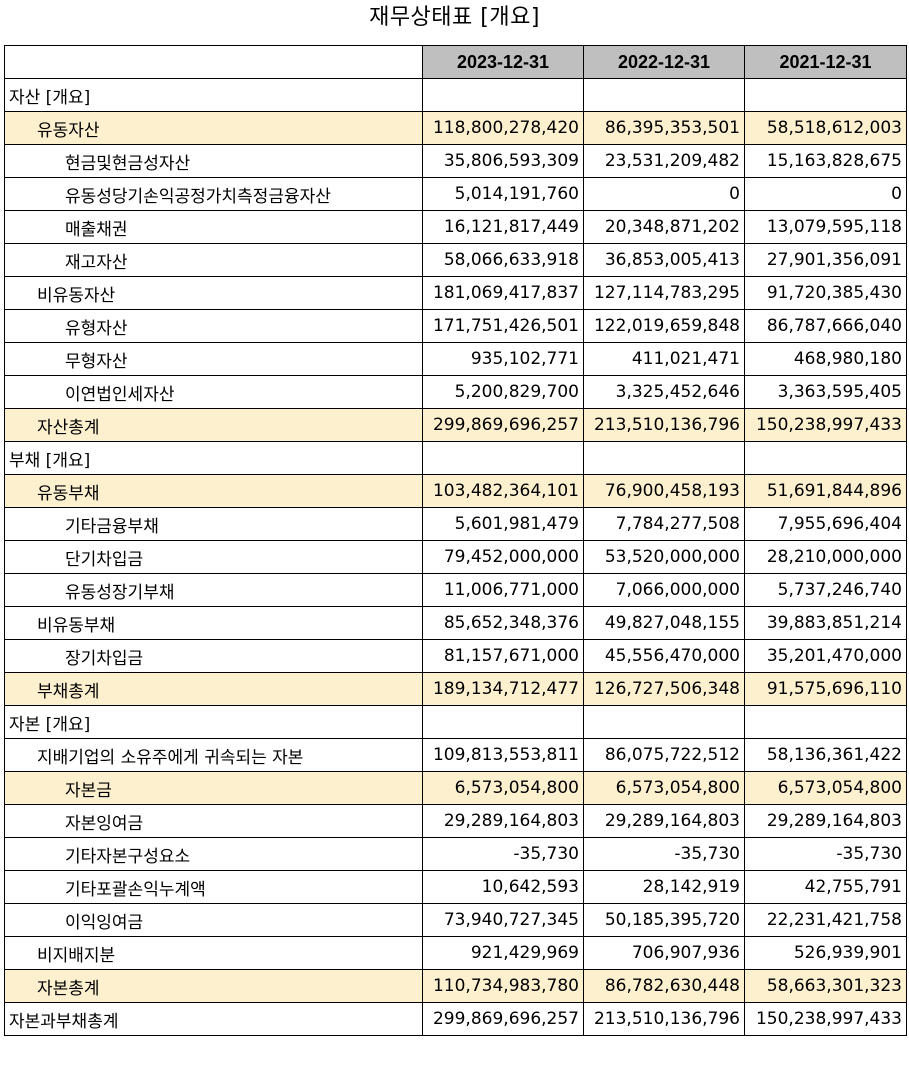 Image resolution: width=909 pixels, height=1070 pixels. What do you see at coordinates (213, 491) in the screenshot?
I see `row-label: 유동부채` at bounding box center [213, 491].